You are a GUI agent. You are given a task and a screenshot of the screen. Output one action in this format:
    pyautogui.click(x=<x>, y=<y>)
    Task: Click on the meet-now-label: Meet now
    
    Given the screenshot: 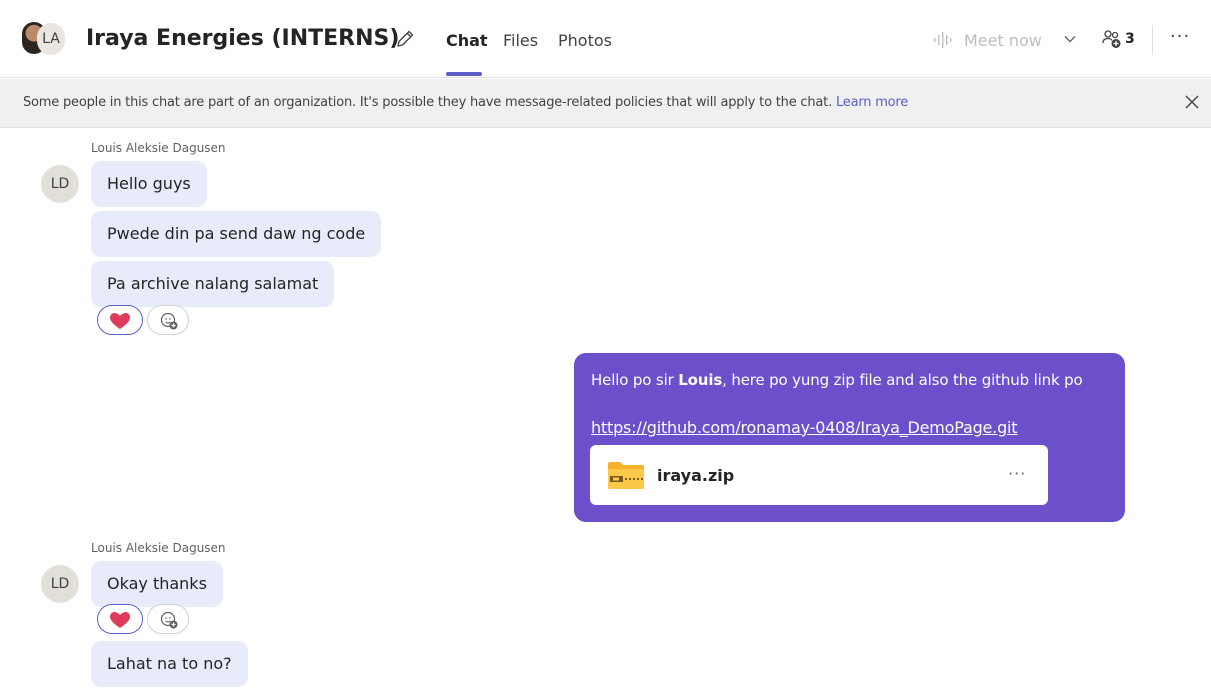 What is the action you would take?
    pyautogui.click(x=1003, y=40)
    